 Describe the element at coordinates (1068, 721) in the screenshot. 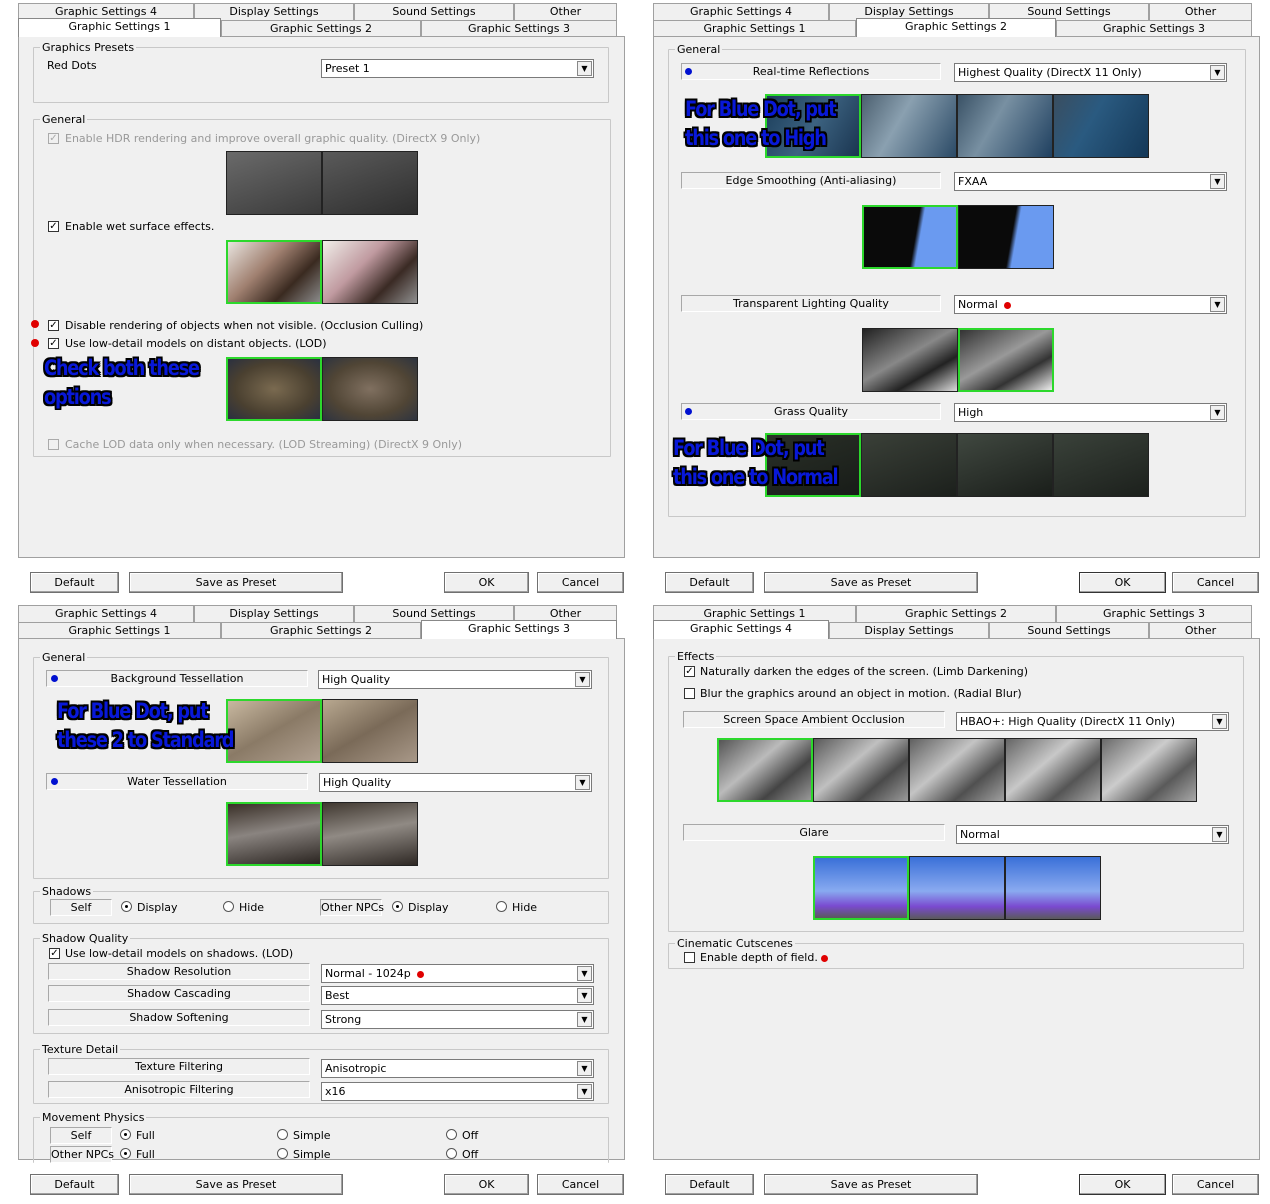

I see `ssao-value: HBAO+: High Quality (DirectX 11 Only)` at that location.